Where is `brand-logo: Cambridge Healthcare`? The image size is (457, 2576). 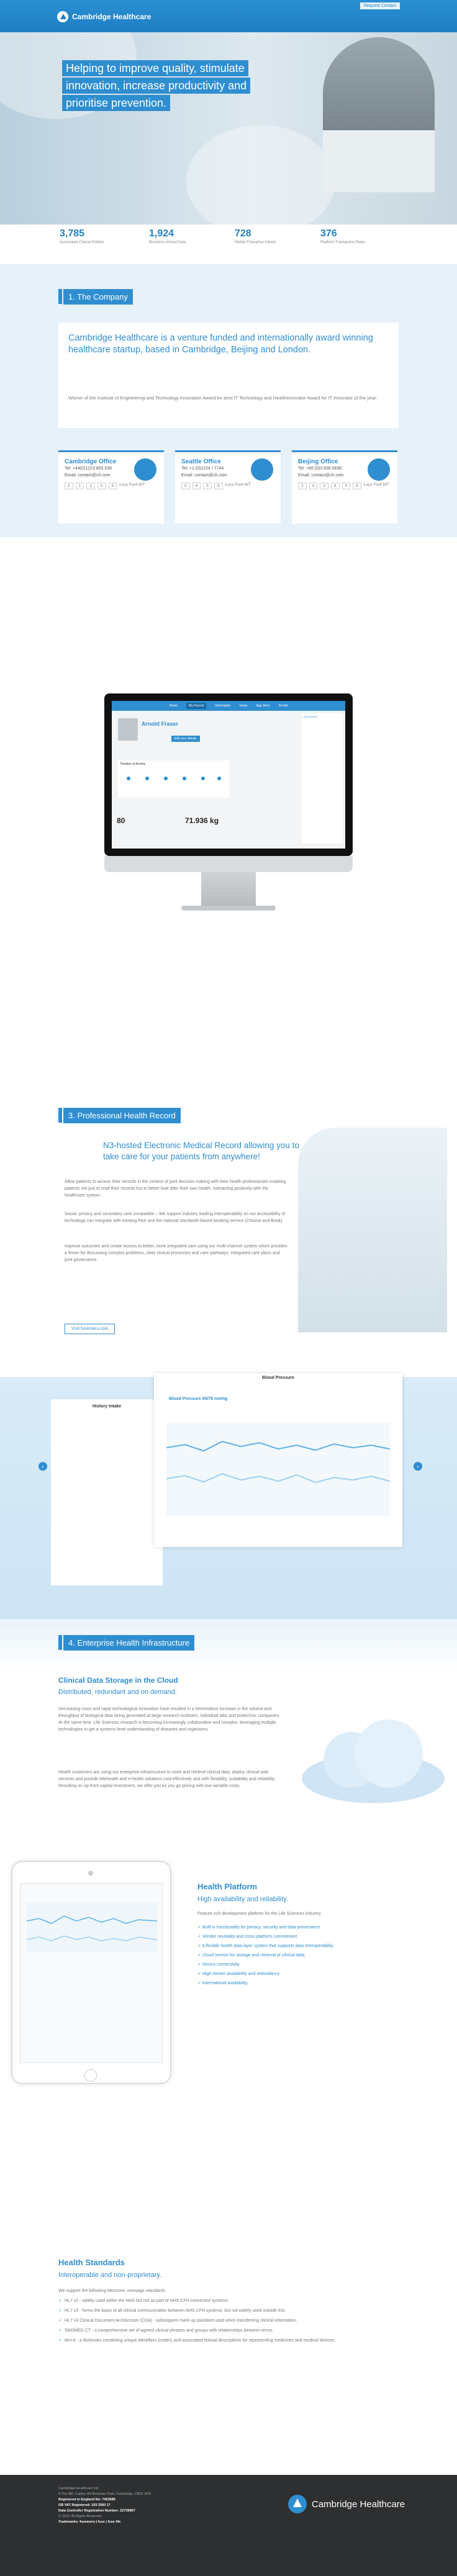 brand-logo: Cambridge Healthcare is located at coordinates (104, 16).